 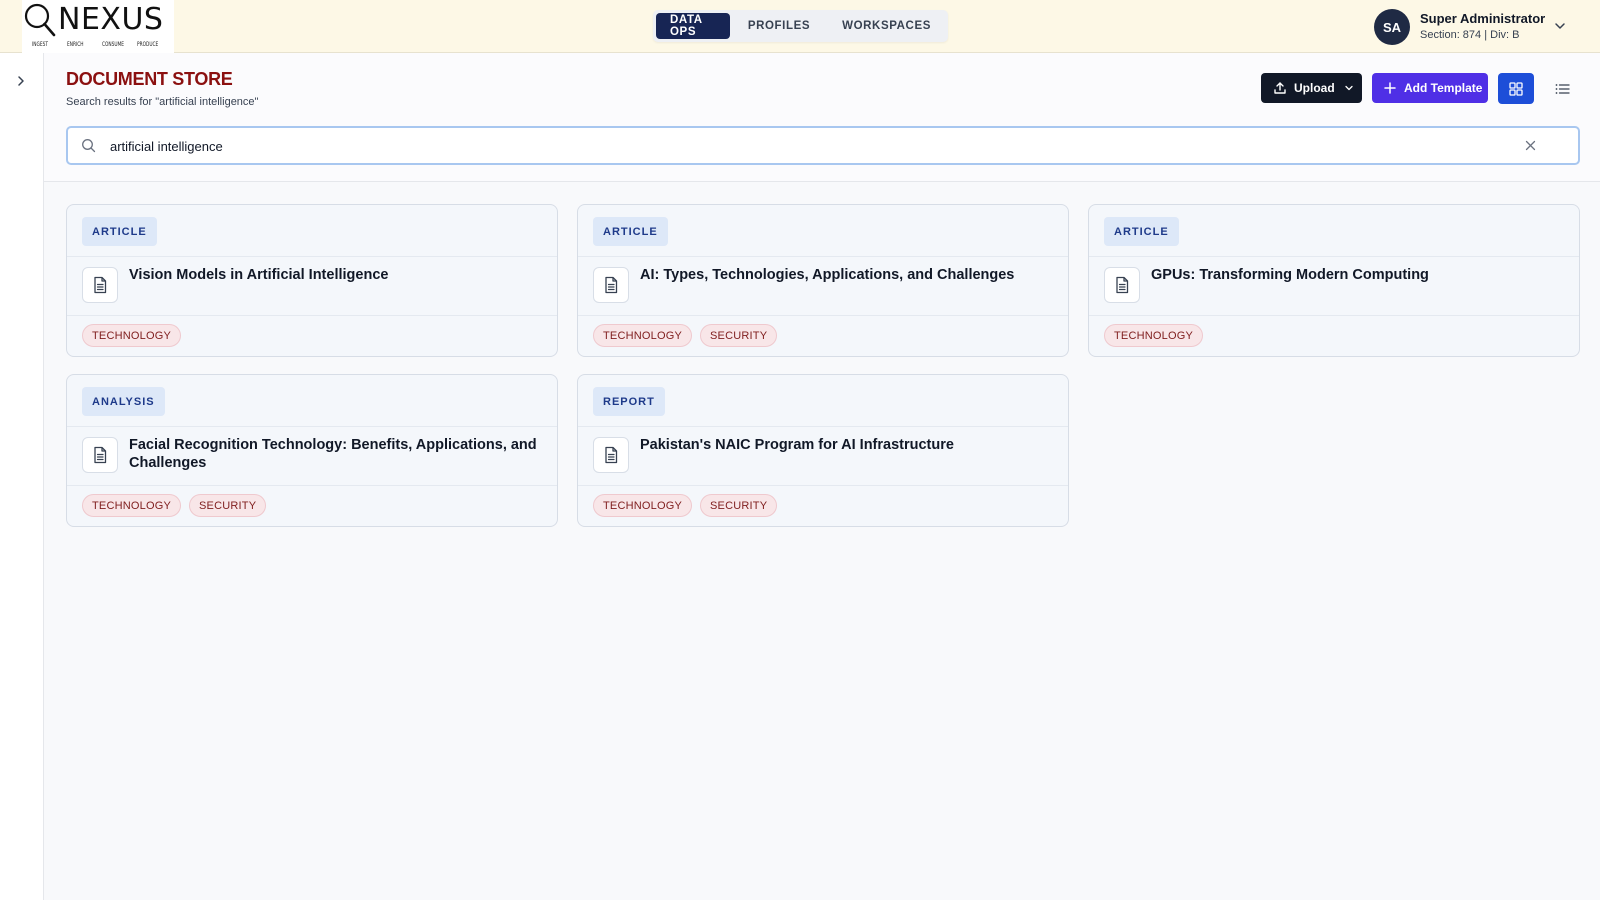 I want to click on add-template-button: Add Template, so click(x=1430, y=88).